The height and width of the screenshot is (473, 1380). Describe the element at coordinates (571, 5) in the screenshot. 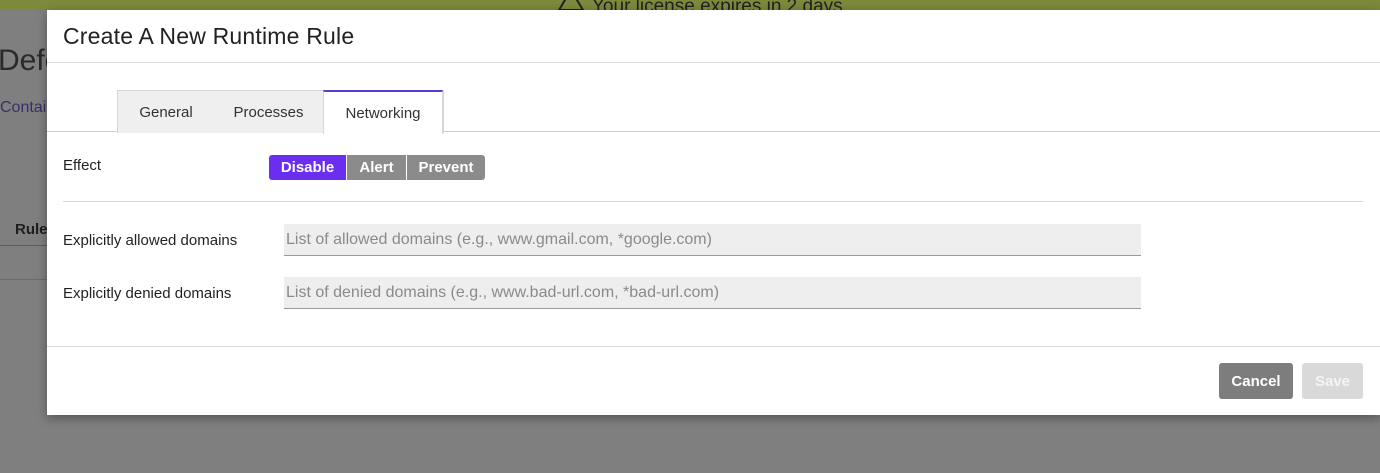

I see `warning-icon` at that location.